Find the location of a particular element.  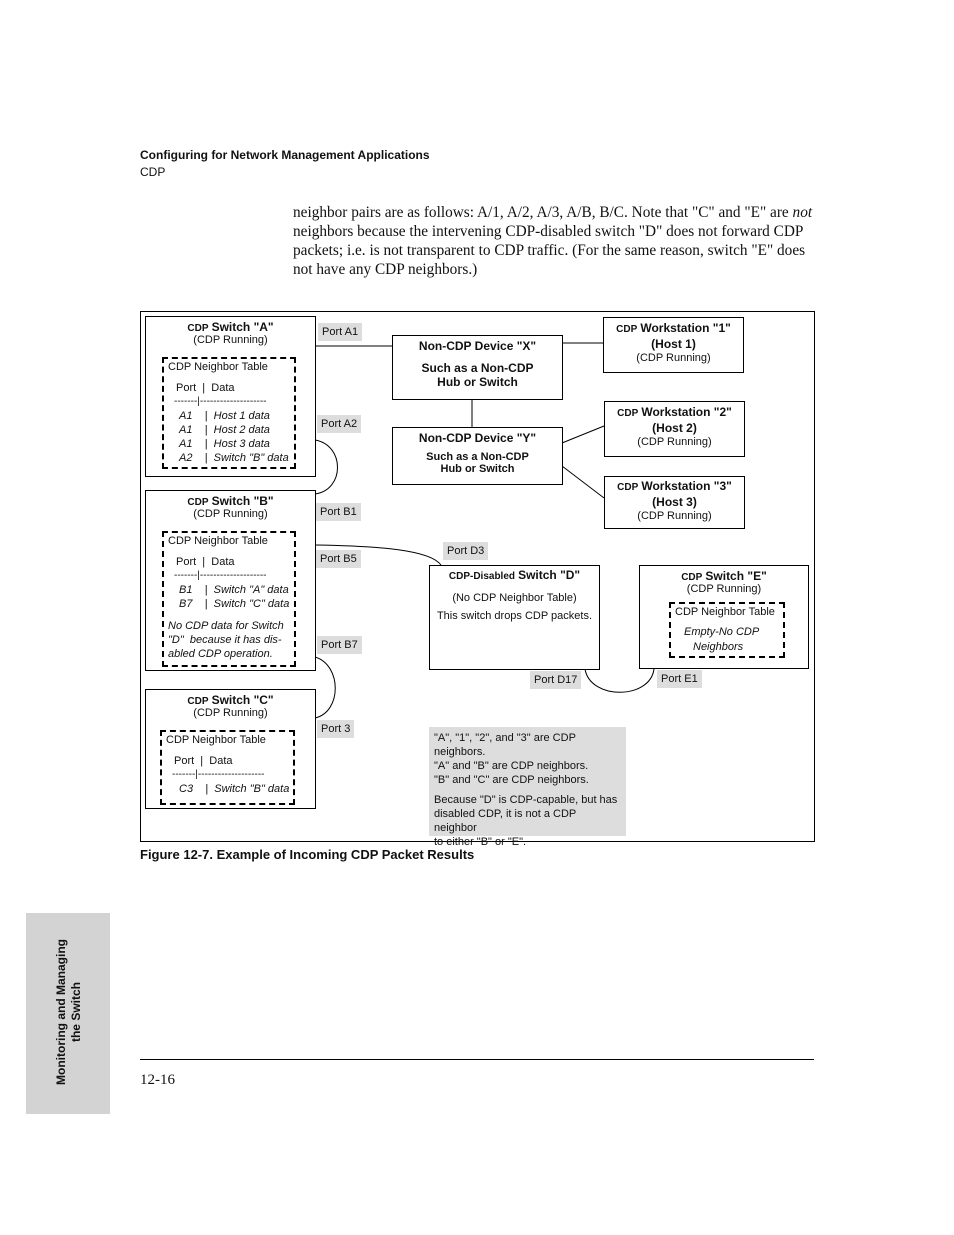

device-y-subtitle: Hub or Switch is located at coordinates (477, 469).